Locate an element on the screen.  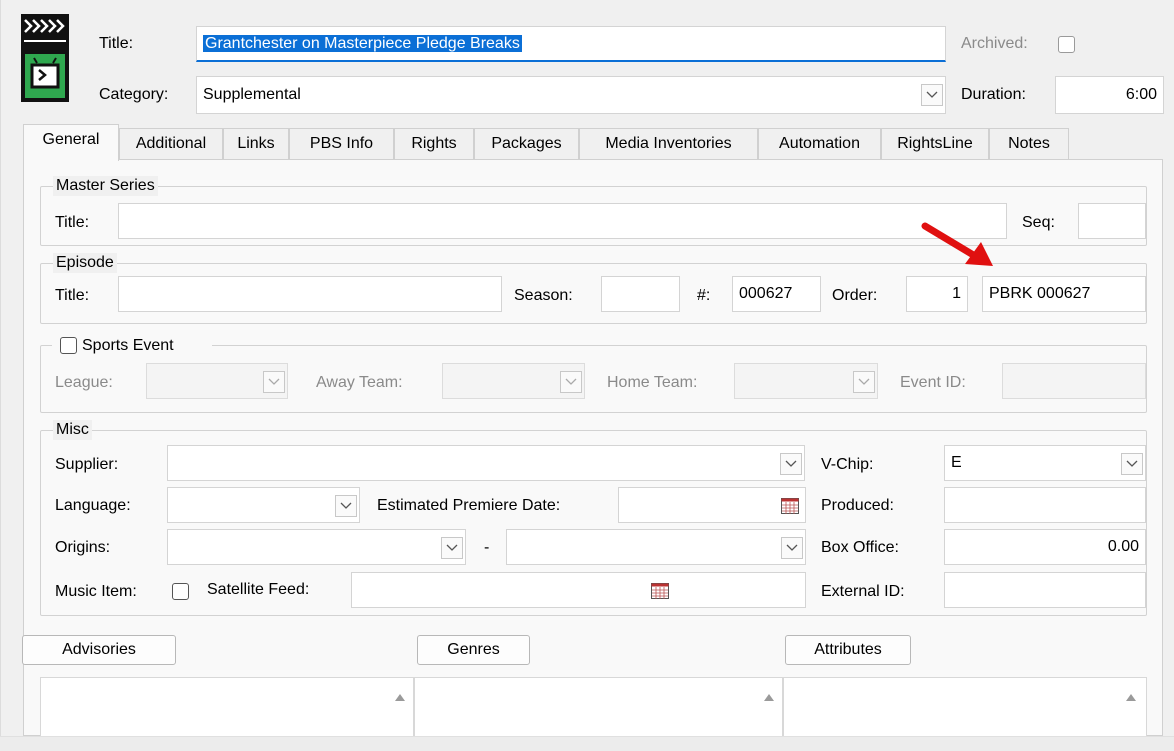
satellite-feed-input is located at coordinates (578, 590).